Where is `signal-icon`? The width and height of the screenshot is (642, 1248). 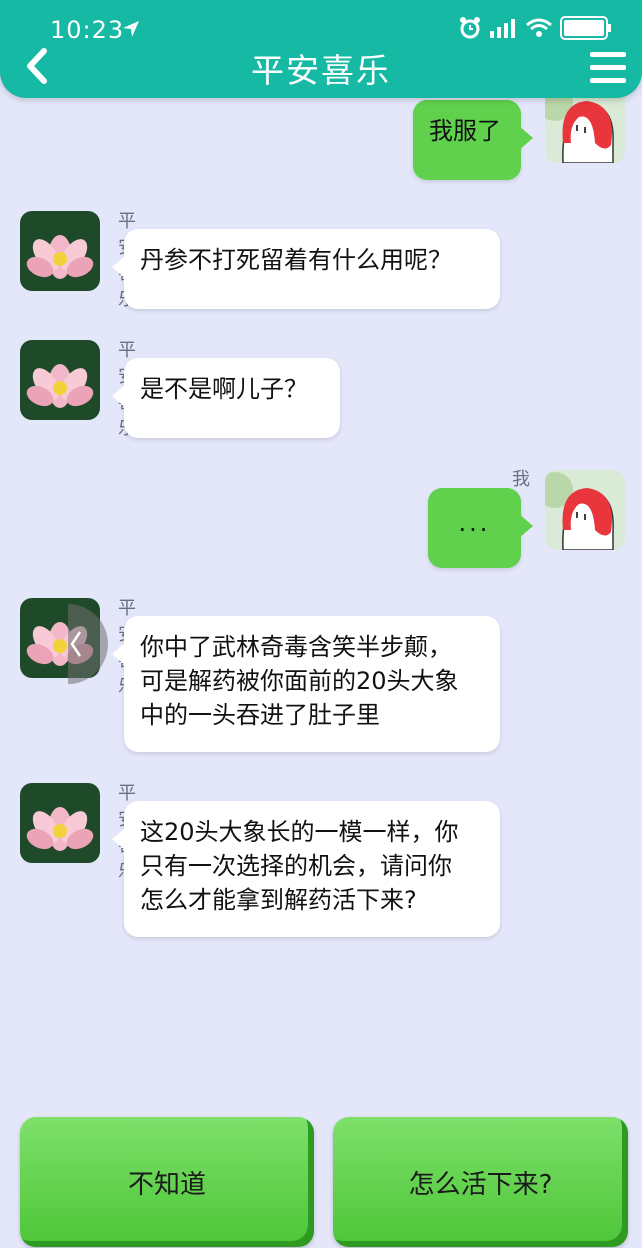
signal-icon is located at coordinates (502, 28).